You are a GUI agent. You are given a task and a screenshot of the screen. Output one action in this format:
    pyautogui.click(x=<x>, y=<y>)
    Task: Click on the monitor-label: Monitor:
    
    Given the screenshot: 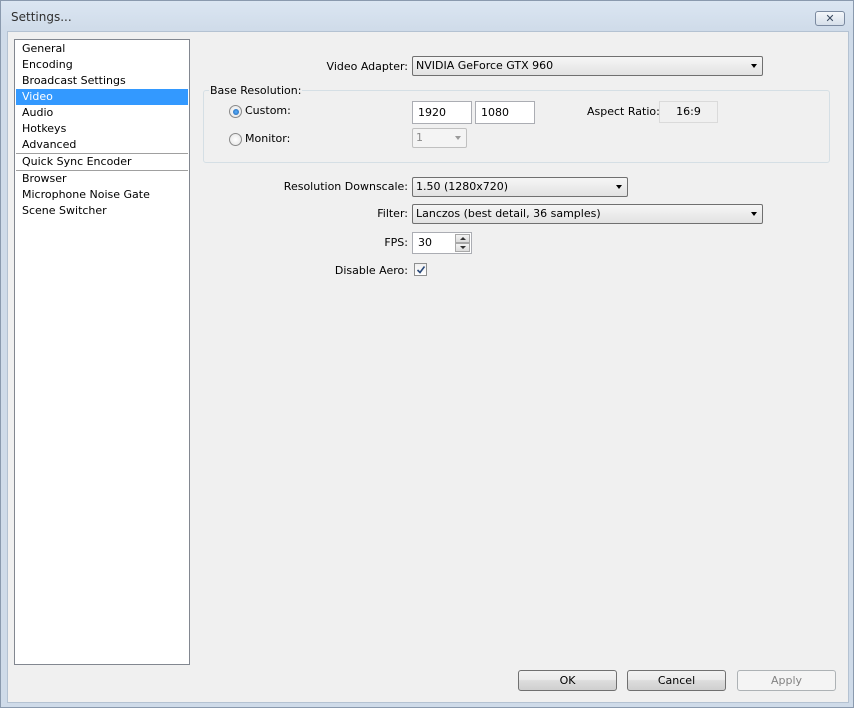 What is the action you would take?
    pyautogui.click(x=267, y=138)
    